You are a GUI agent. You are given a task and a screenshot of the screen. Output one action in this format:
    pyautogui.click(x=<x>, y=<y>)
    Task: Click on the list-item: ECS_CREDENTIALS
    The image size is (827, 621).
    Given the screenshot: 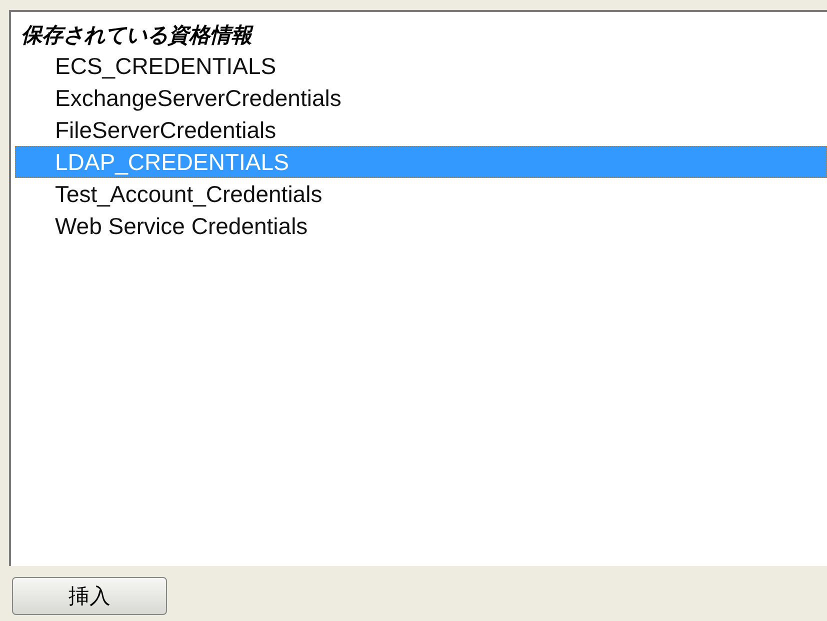 What is the action you would take?
    pyautogui.click(x=419, y=66)
    